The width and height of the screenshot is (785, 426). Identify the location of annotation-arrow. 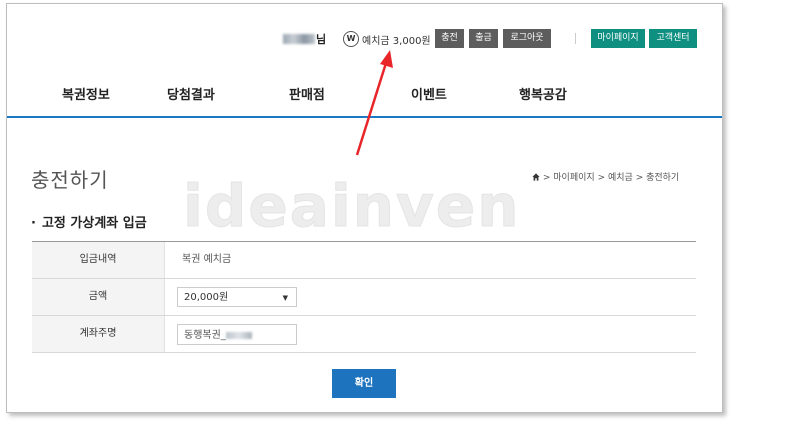
(374, 103).